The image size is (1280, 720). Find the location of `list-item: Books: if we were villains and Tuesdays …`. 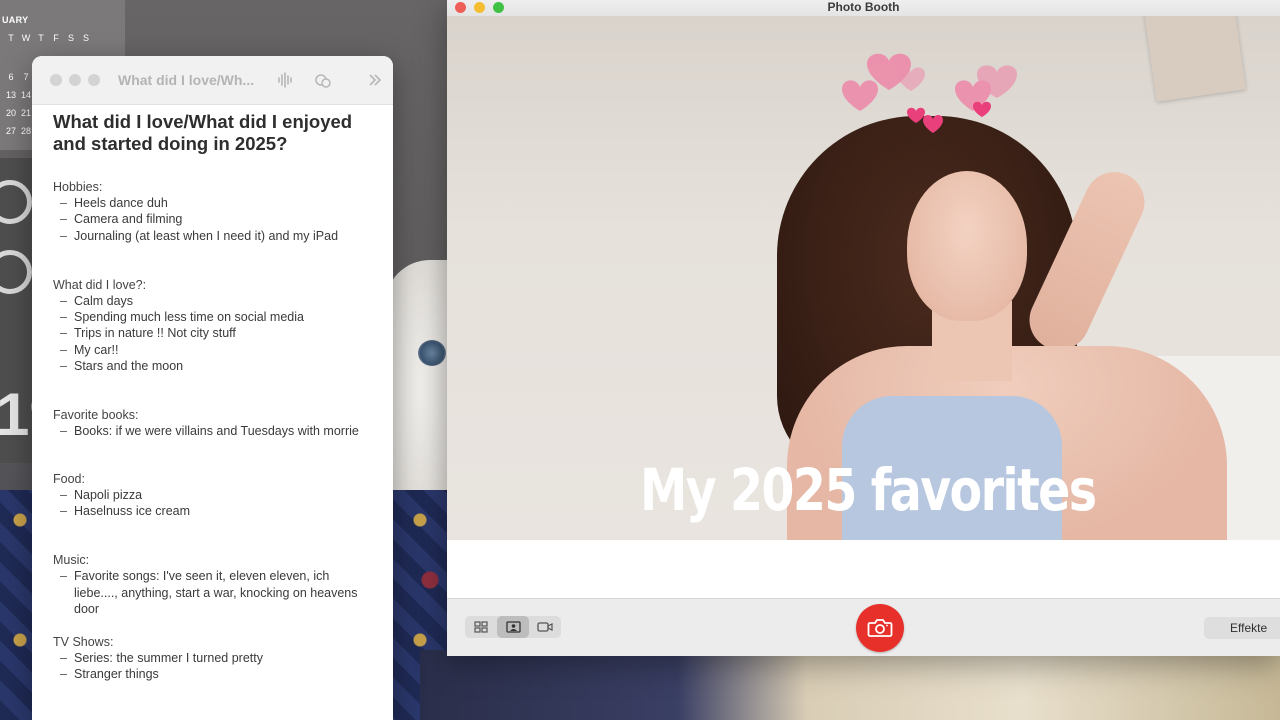

list-item: Books: if we were villains and Tuesdays … is located at coordinates (213, 431).